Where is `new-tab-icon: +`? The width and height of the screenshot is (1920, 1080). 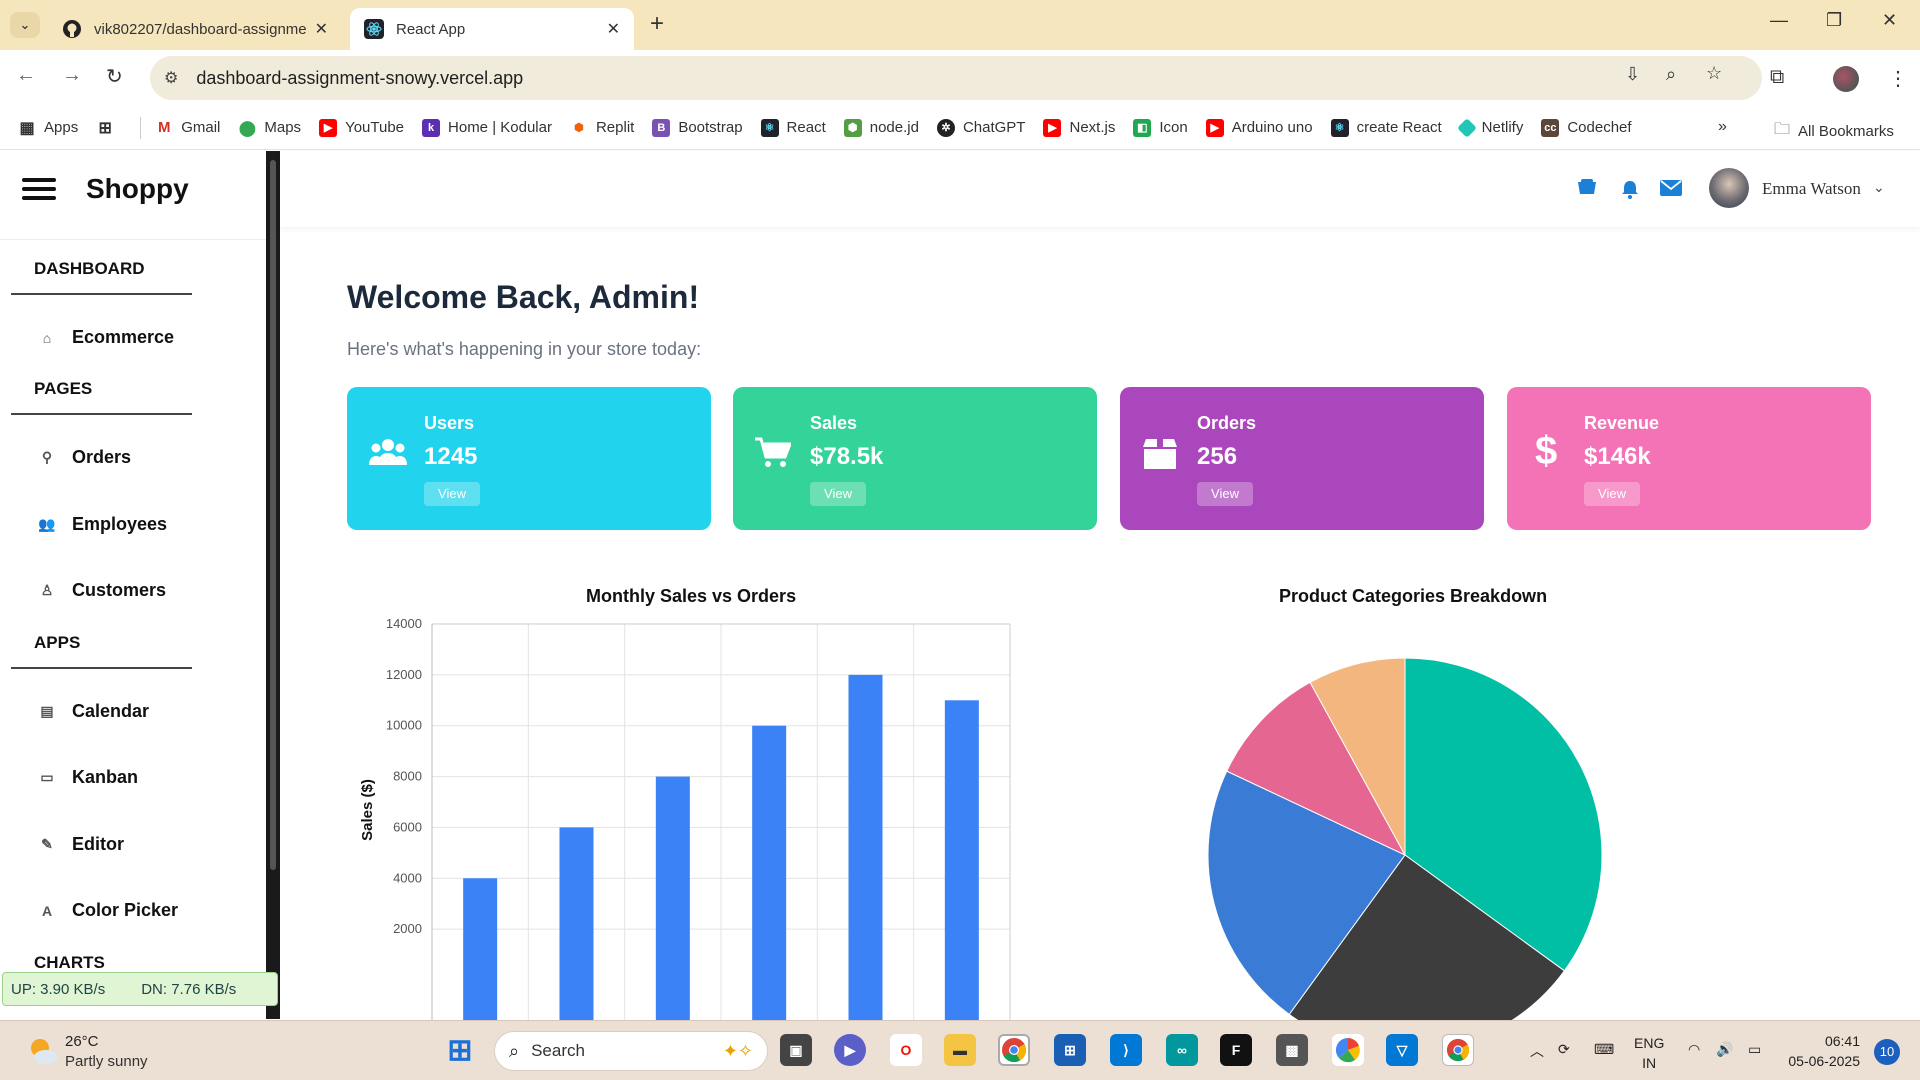 new-tab-icon: + is located at coordinates (657, 24).